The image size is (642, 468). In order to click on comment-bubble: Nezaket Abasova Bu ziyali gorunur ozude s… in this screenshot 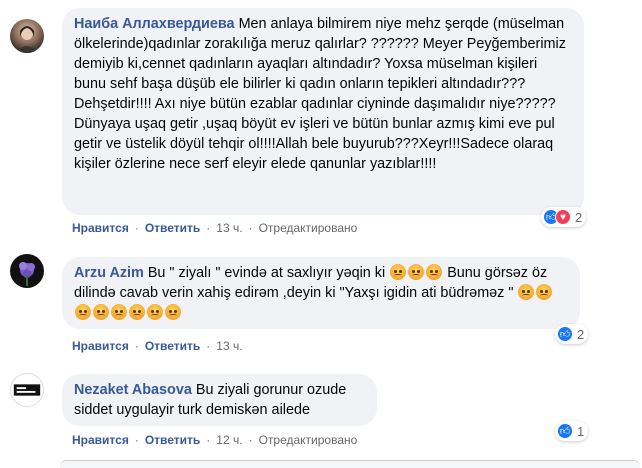, I will do `click(219, 400)`.